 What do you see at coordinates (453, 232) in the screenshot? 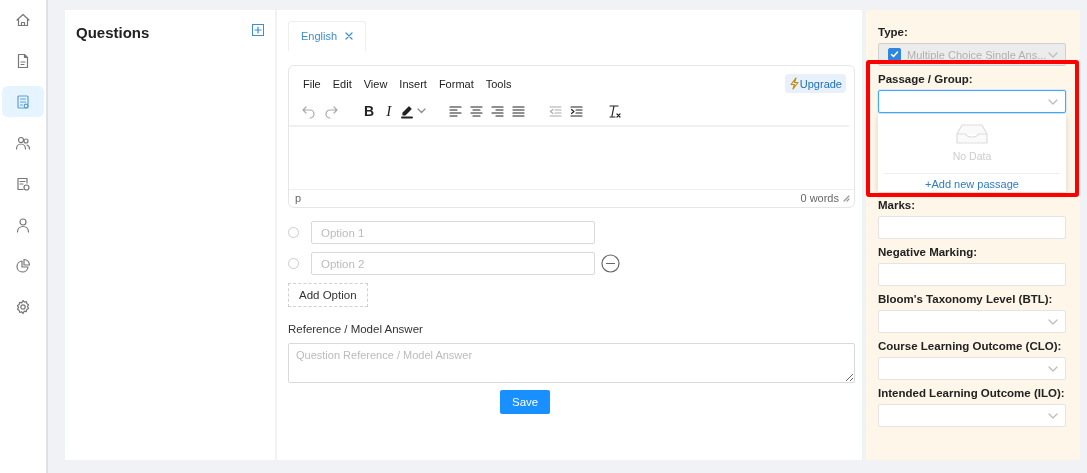
I see `option-field: Option 1` at bounding box center [453, 232].